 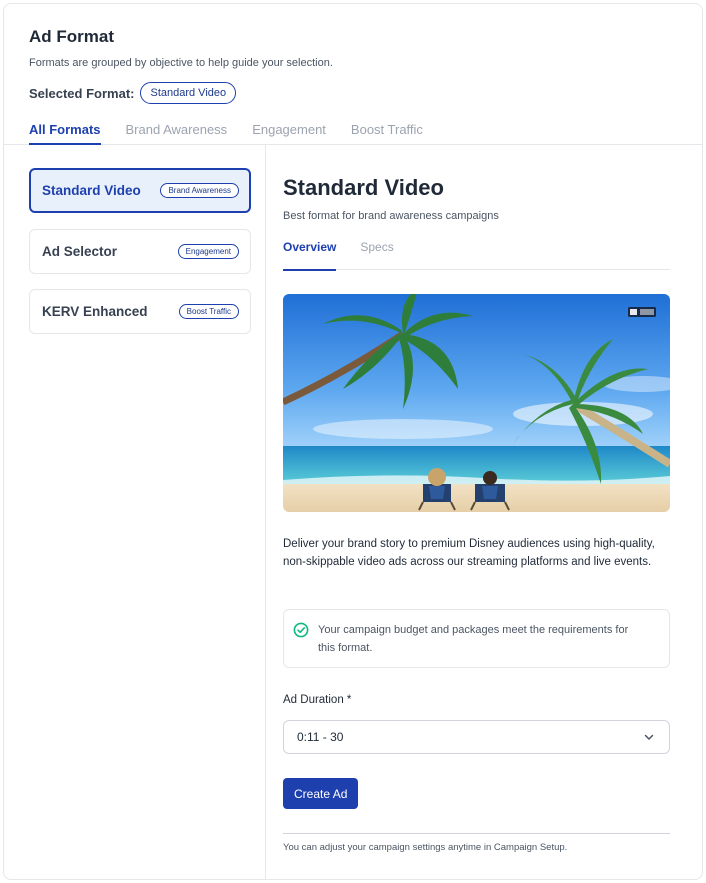 I want to click on format-preview-image, so click(x=476, y=403).